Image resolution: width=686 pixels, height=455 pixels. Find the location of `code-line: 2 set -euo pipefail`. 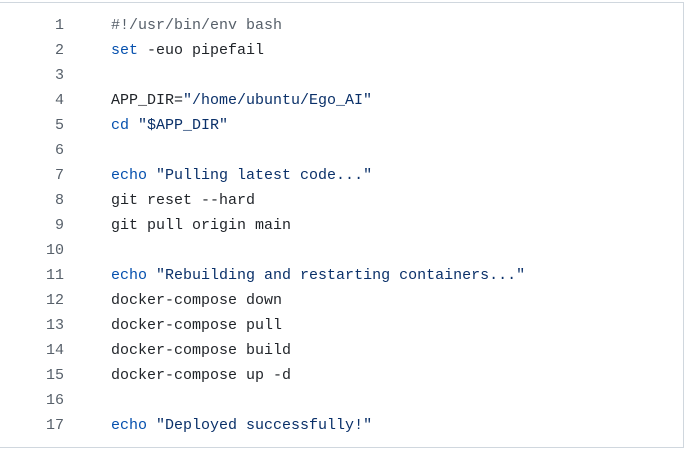

code-line: 2 set -euo pipefail is located at coordinates (341, 50).